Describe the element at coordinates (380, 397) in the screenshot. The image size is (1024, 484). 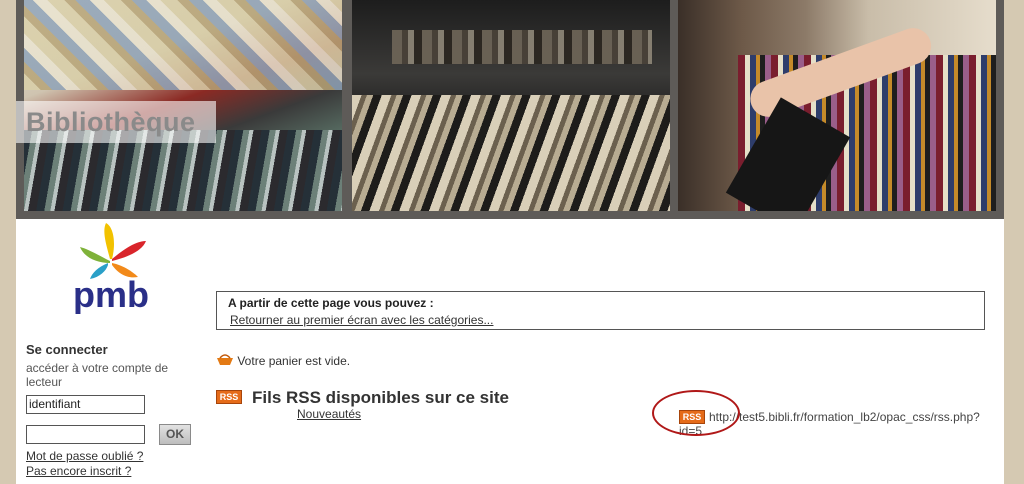
I see `rss-title-text: Fils RSS disponibles sur ce site` at that location.